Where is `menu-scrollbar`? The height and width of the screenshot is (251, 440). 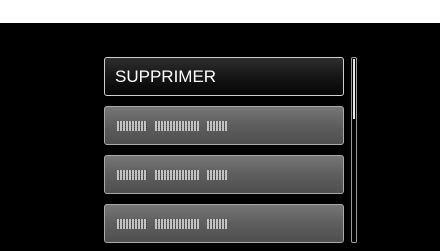 menu-scrollbar is located at coordinates (354, 150).